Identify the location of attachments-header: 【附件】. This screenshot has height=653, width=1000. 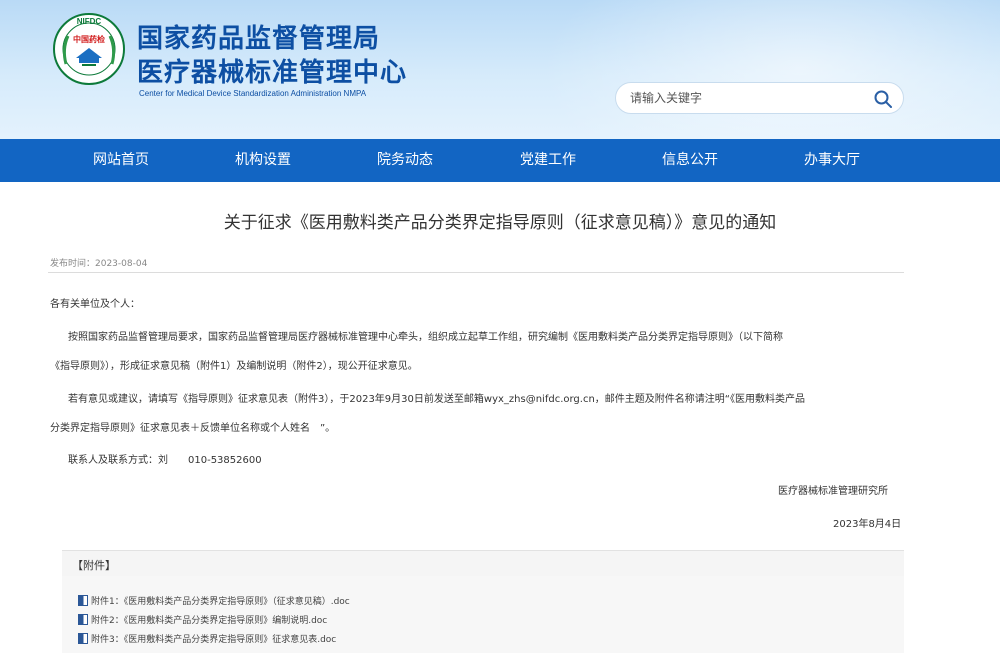
(483, 563).